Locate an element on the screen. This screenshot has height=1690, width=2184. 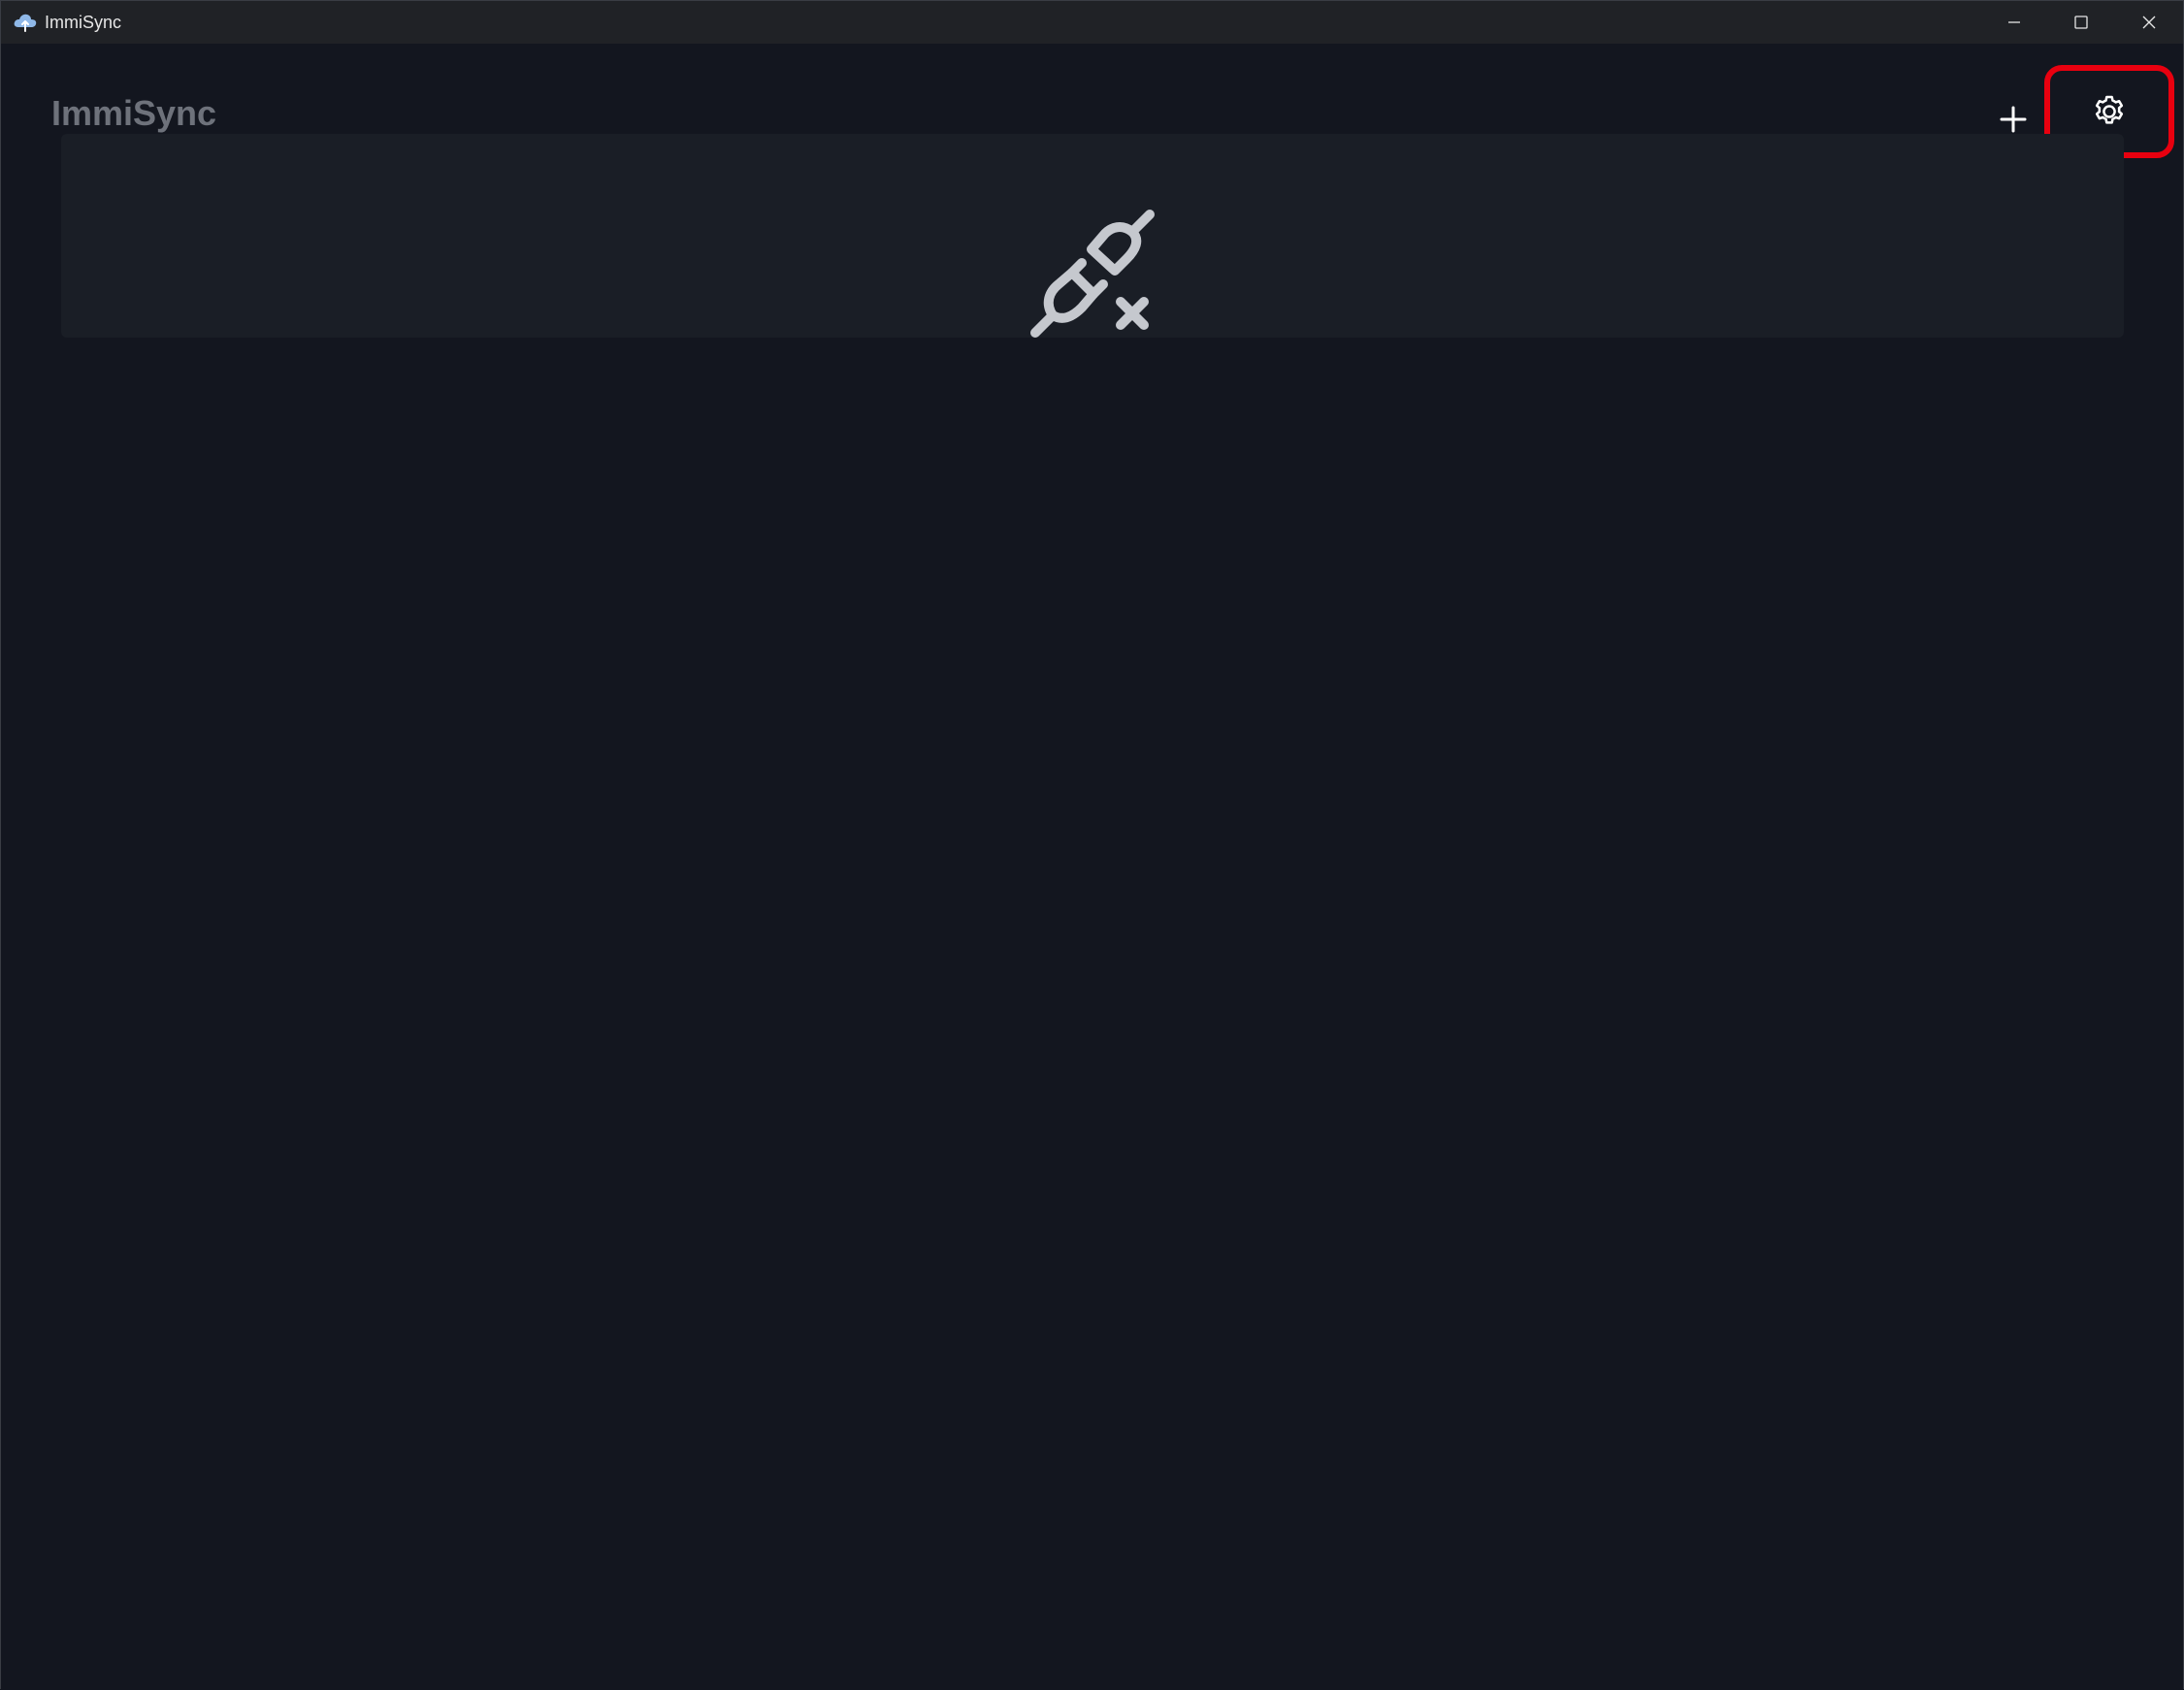
close-button is located at coordinates (2149, 22).